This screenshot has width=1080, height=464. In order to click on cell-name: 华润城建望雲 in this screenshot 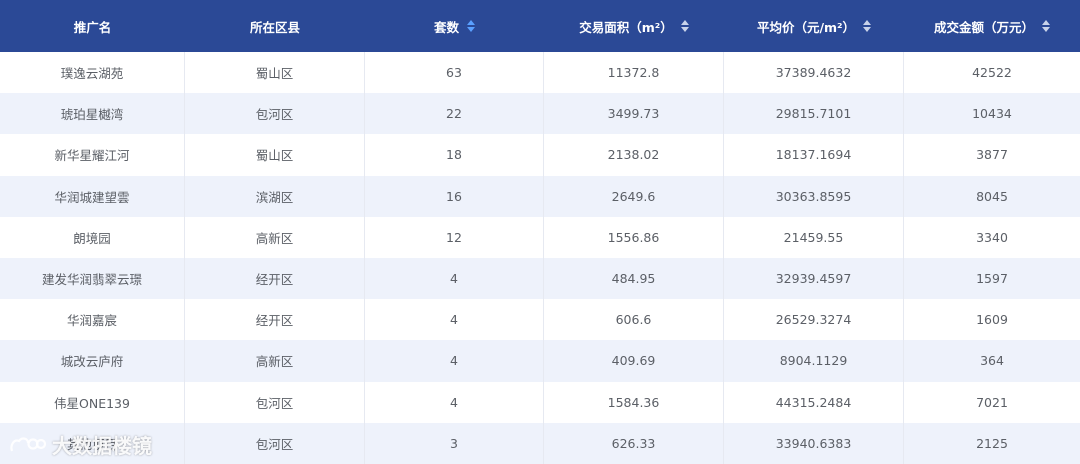, I will do `click(92, 196)`.